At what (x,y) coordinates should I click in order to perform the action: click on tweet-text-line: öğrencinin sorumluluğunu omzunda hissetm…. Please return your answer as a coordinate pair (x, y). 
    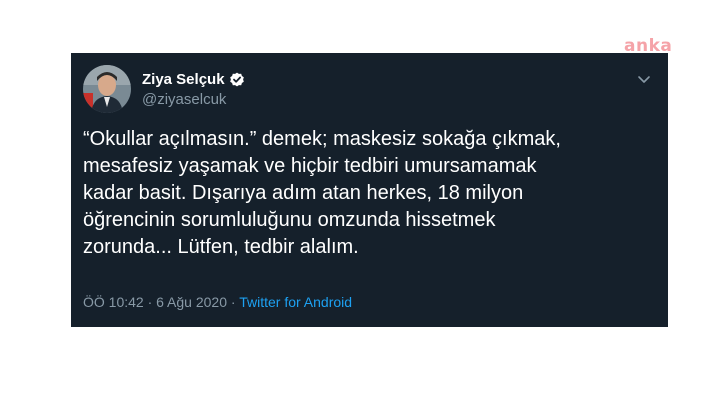
    Looking at the image, I should click on (289, 220).